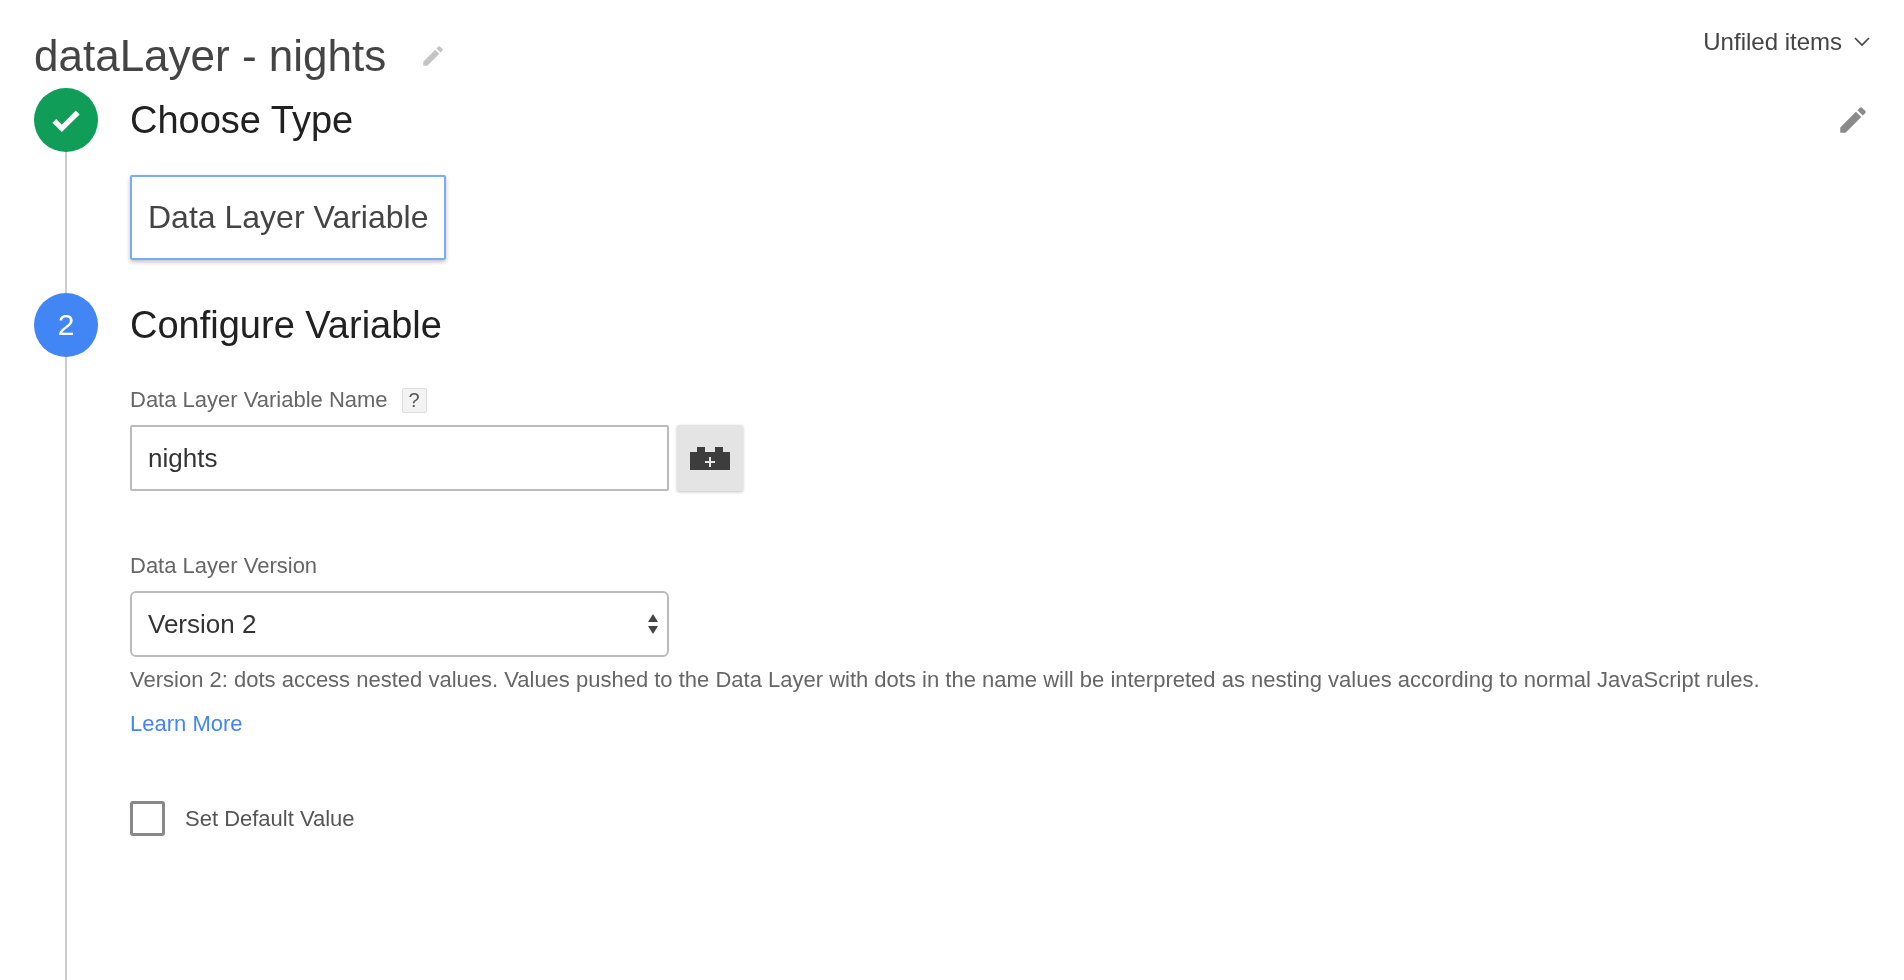 The image size is (1904, 980). Describe the element at coordinates (288, 217) in the screenshot. I see `variable-type-card: Data Layer Variable` at that location.